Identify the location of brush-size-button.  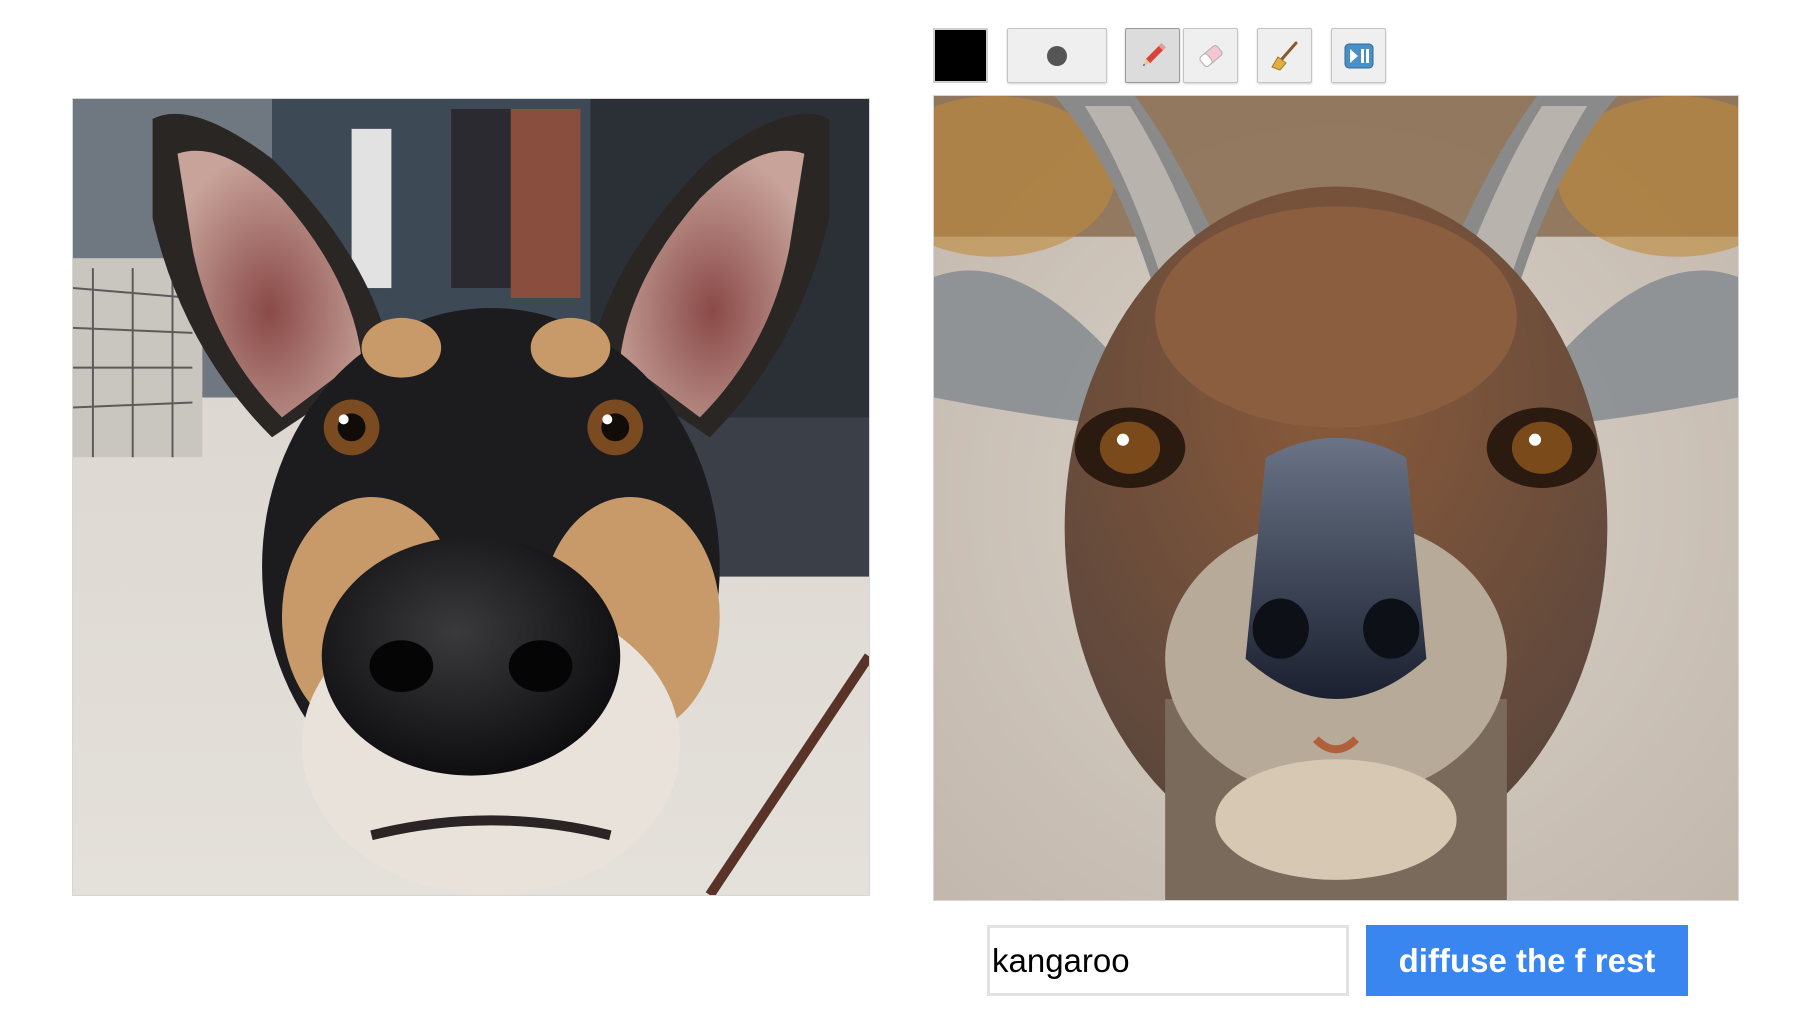
(1057, 55).